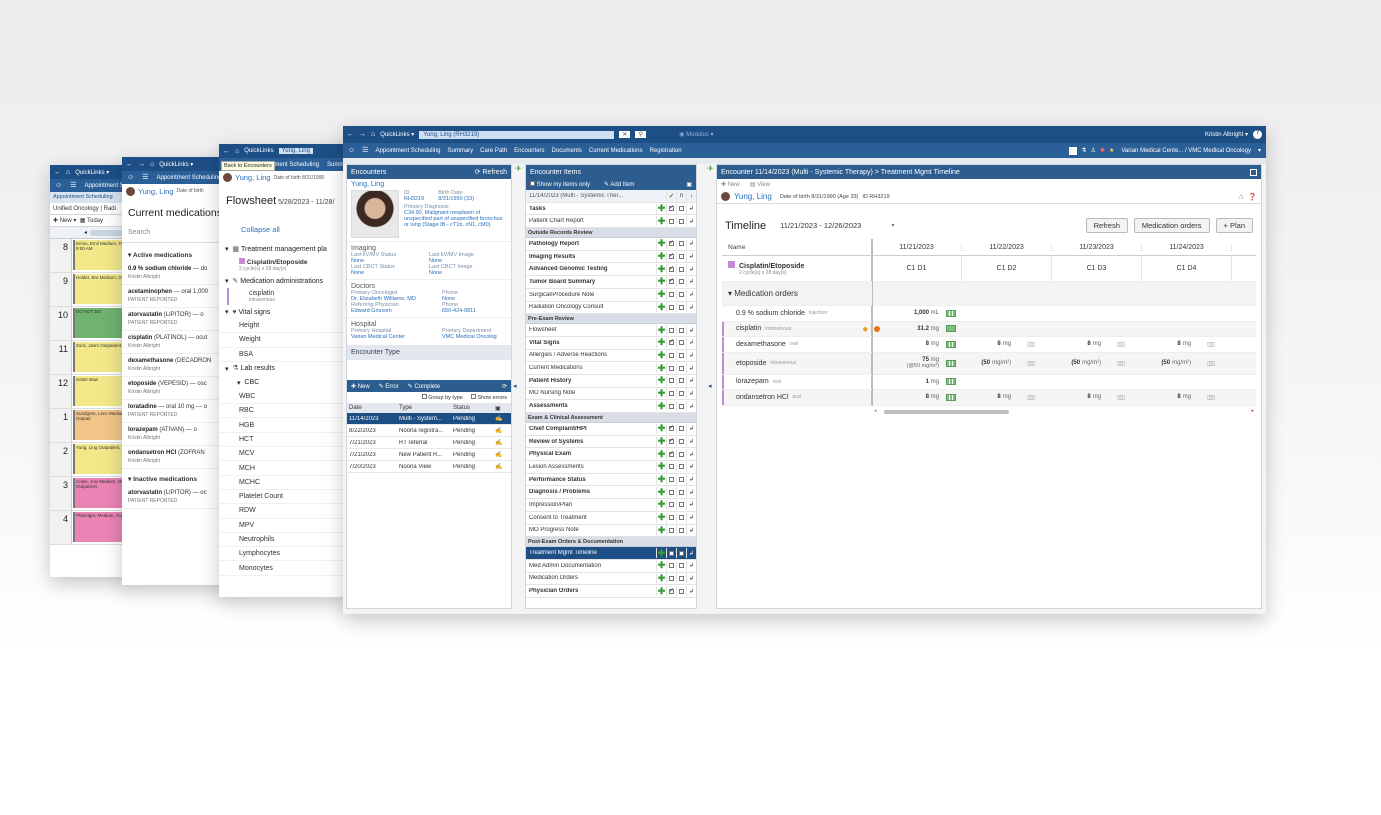 This screenshot has height=815, width=1381. I want to click on encounter-item: Allergies / Adverse Reactions ✚ ↲, so click(611, 356).